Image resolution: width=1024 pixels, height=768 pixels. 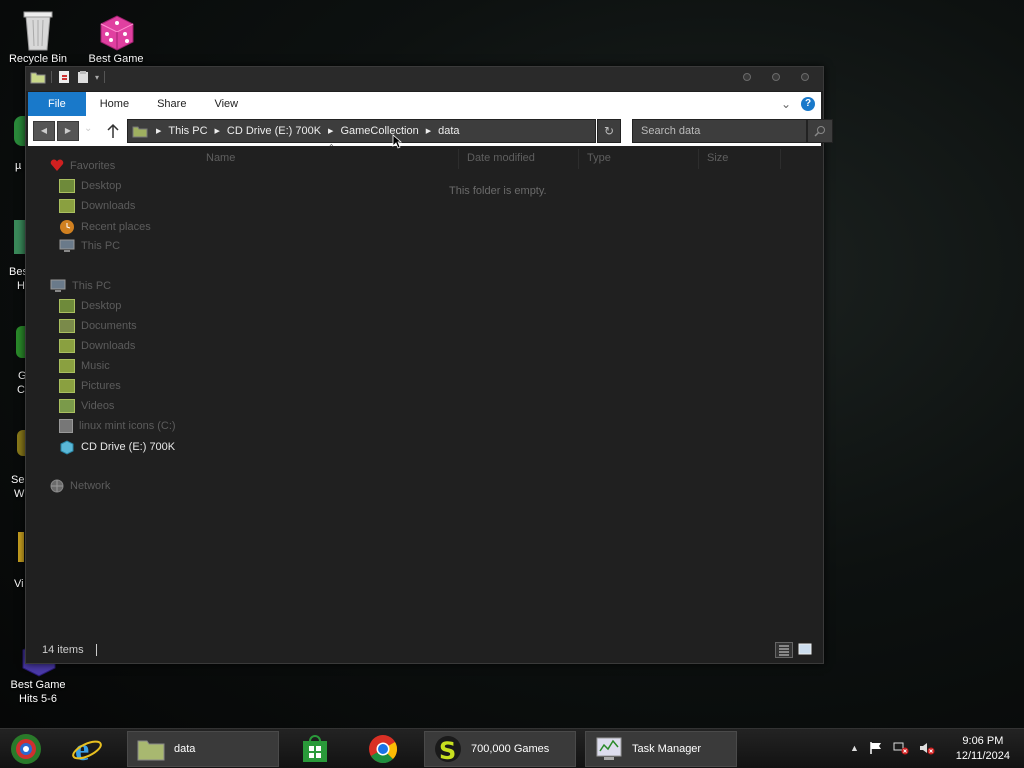 I want to click on breadcrumb-data: data, so click(x=448, y=131).